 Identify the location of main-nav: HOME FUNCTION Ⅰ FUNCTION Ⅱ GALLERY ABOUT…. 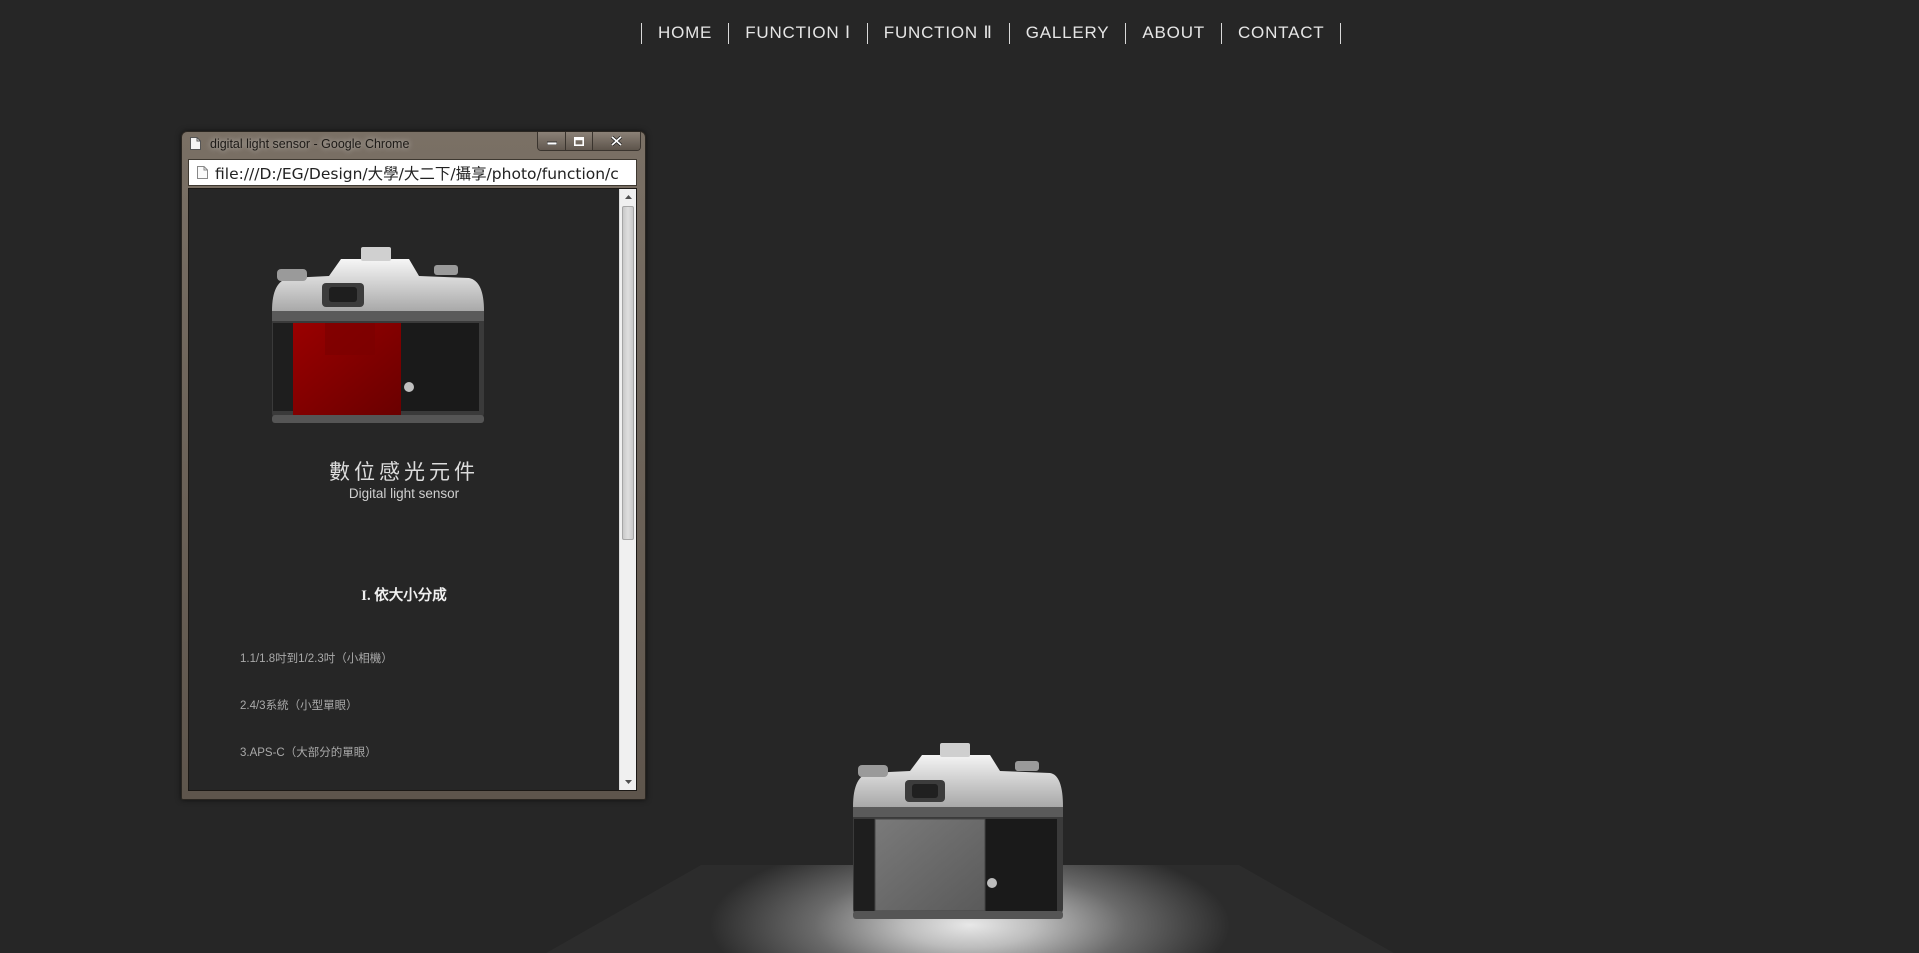
(991, 33).